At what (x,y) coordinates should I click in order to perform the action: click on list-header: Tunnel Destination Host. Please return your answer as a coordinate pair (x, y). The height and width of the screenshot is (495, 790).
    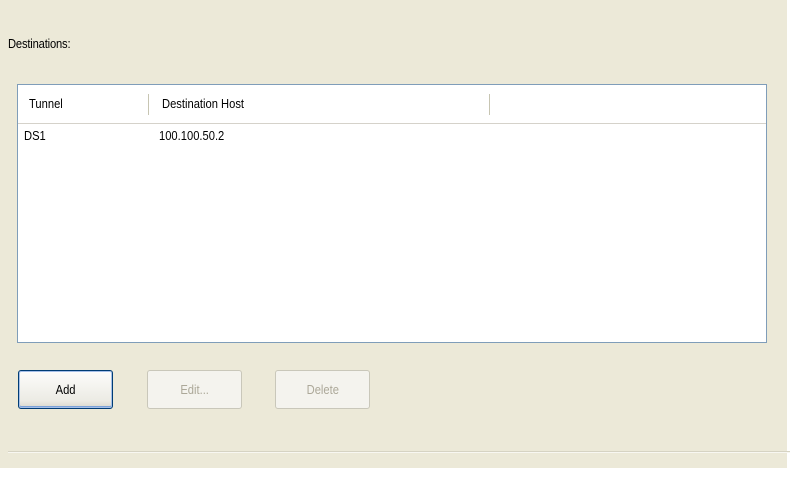
    Looking at the image, I should click on (392, 104).